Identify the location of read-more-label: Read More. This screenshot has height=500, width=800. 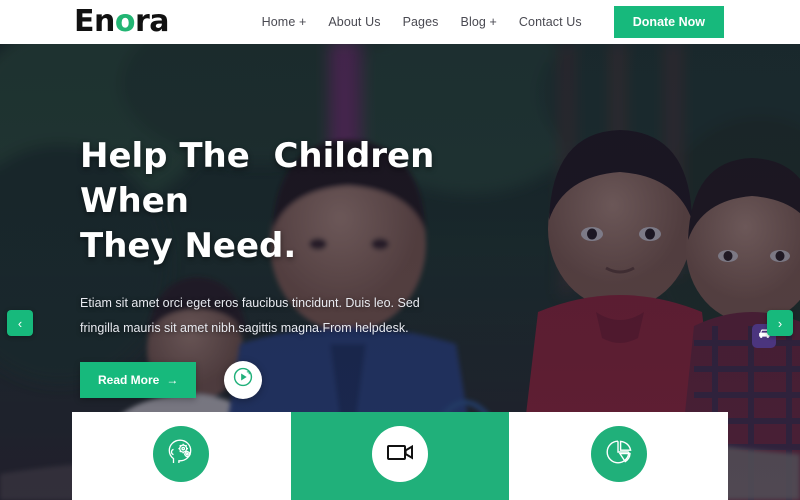
(129, 379).